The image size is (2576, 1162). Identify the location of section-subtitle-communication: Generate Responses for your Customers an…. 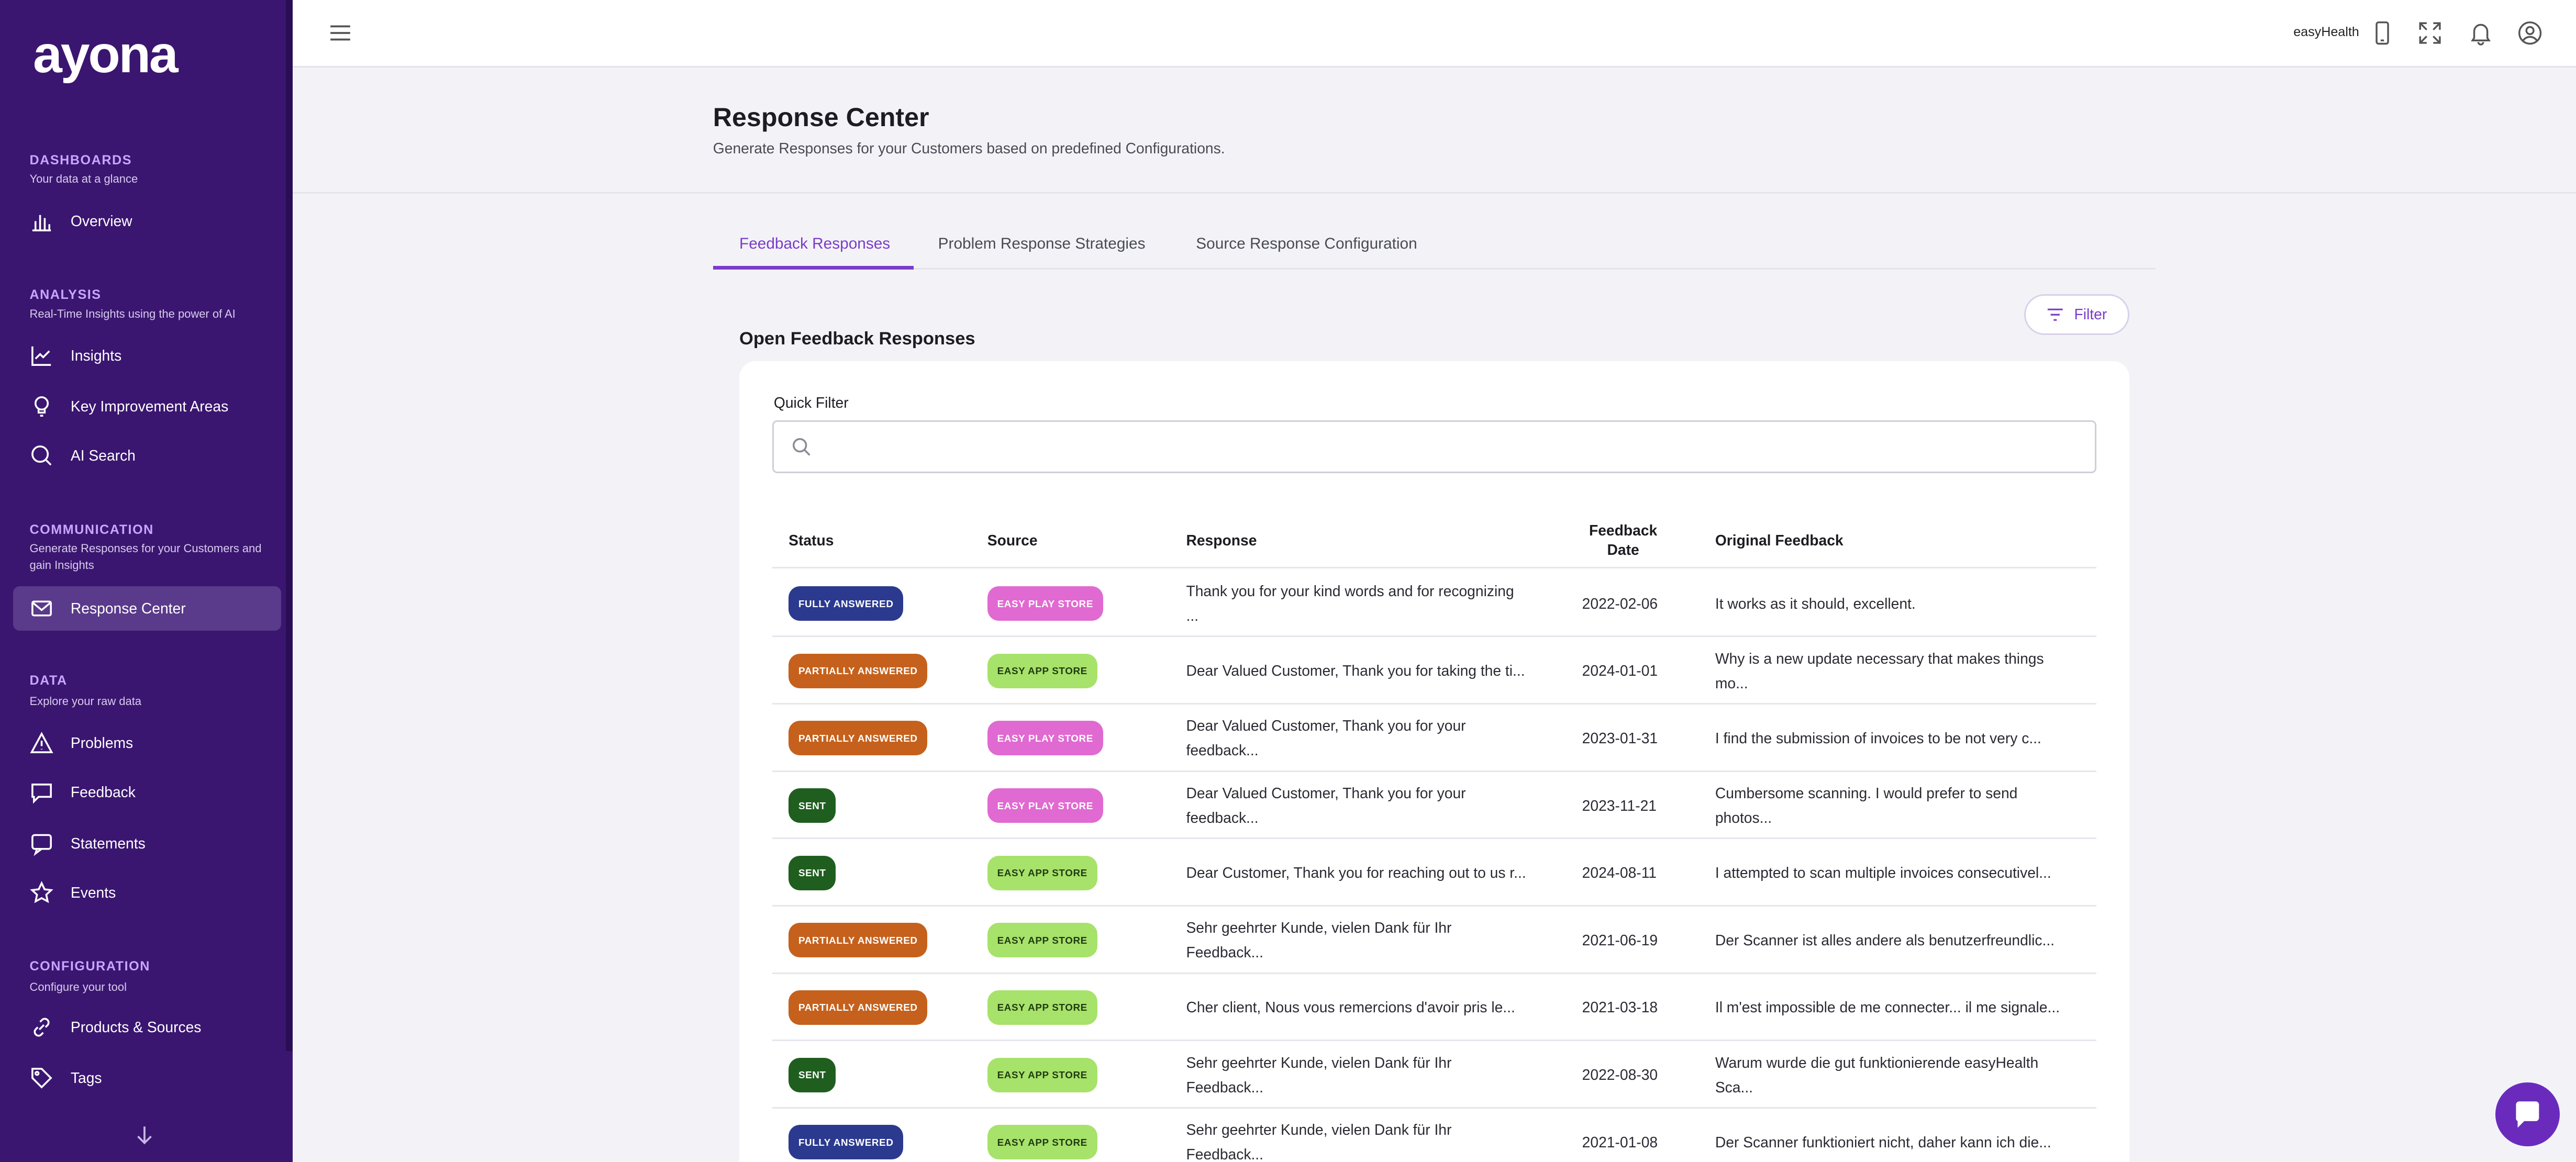
(145, 557).